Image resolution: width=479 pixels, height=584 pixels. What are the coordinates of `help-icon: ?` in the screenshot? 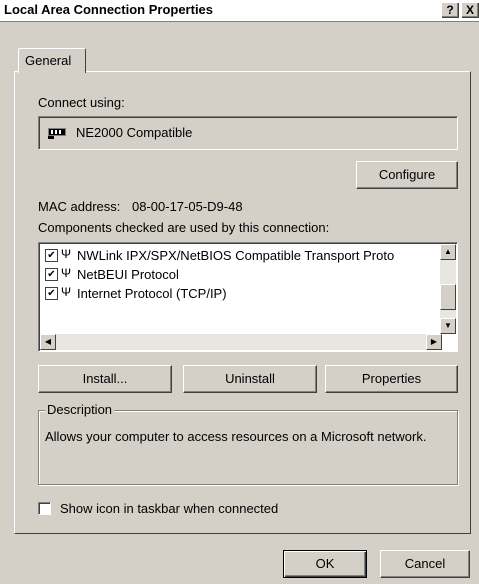 It's located at (450, 10).